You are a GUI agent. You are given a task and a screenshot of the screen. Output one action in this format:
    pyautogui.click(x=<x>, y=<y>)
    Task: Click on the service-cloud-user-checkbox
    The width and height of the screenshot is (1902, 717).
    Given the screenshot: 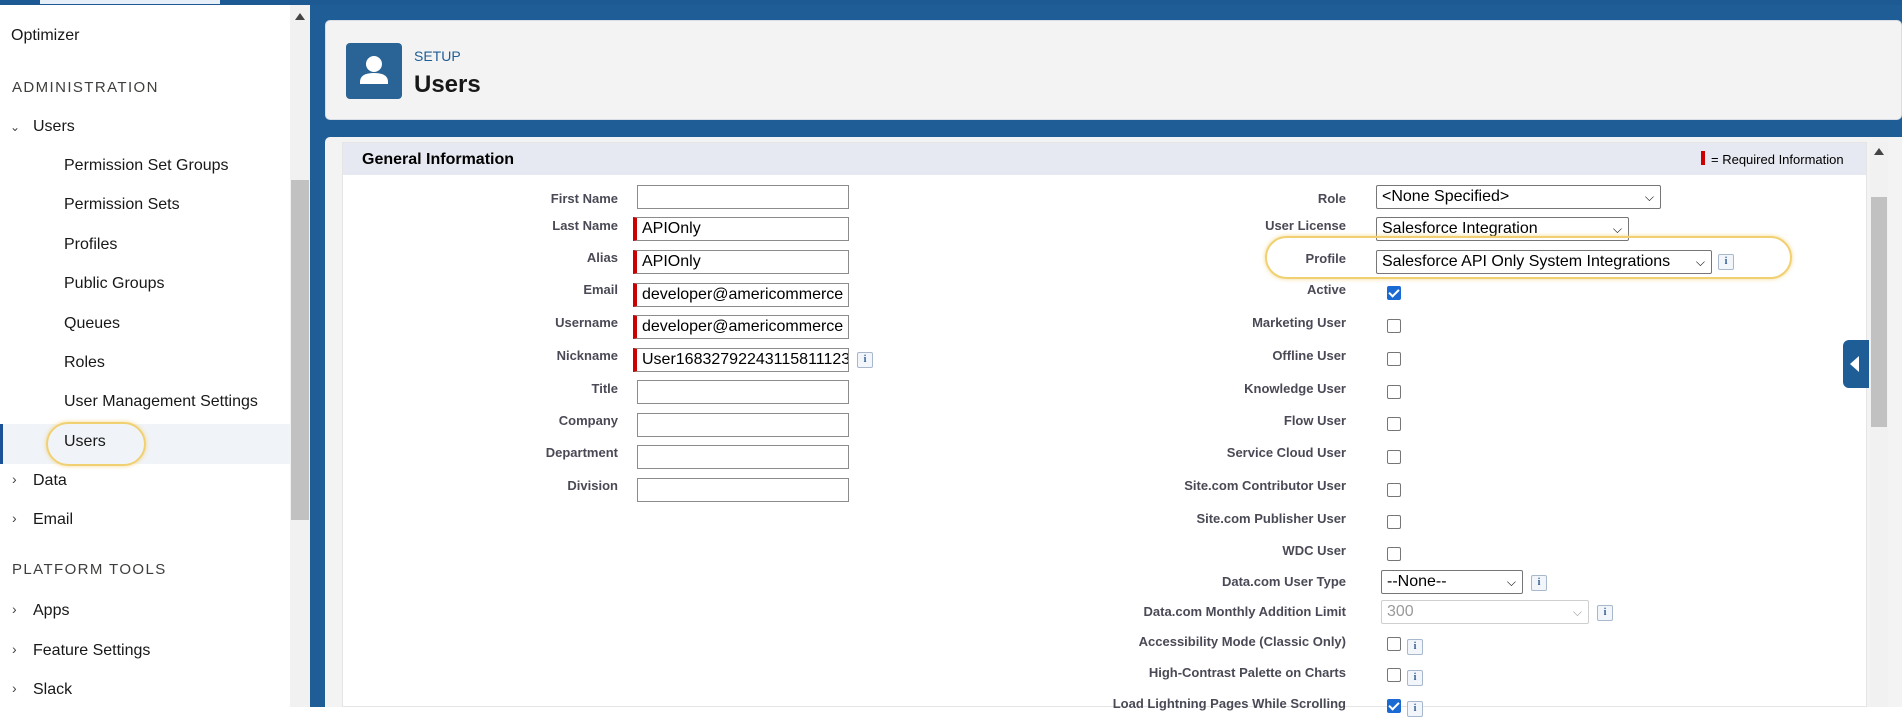 What is the action you would take?
    pyautogui.click(x=1394, y=457)
    